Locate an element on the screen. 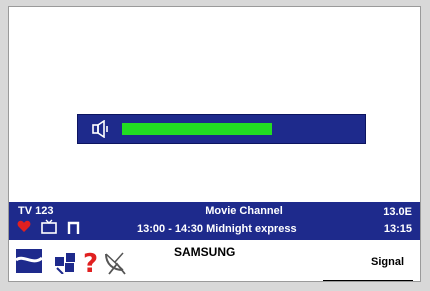 Image resolution: width=430 pixels, height=291 pixels. help-icon: ? is located at coordinates (91, 262).